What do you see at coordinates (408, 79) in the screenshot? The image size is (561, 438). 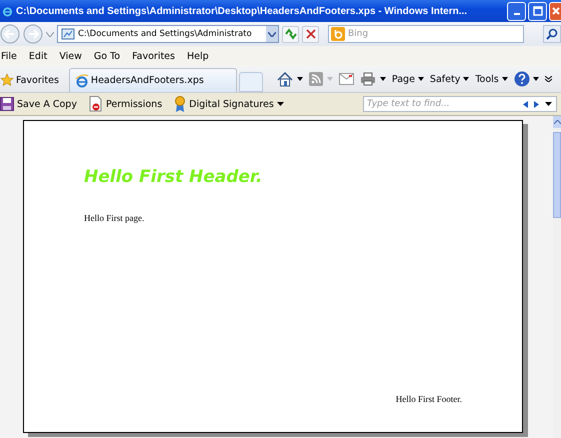 I see `command-menu-button: Page` at bounding box center [408, 79].